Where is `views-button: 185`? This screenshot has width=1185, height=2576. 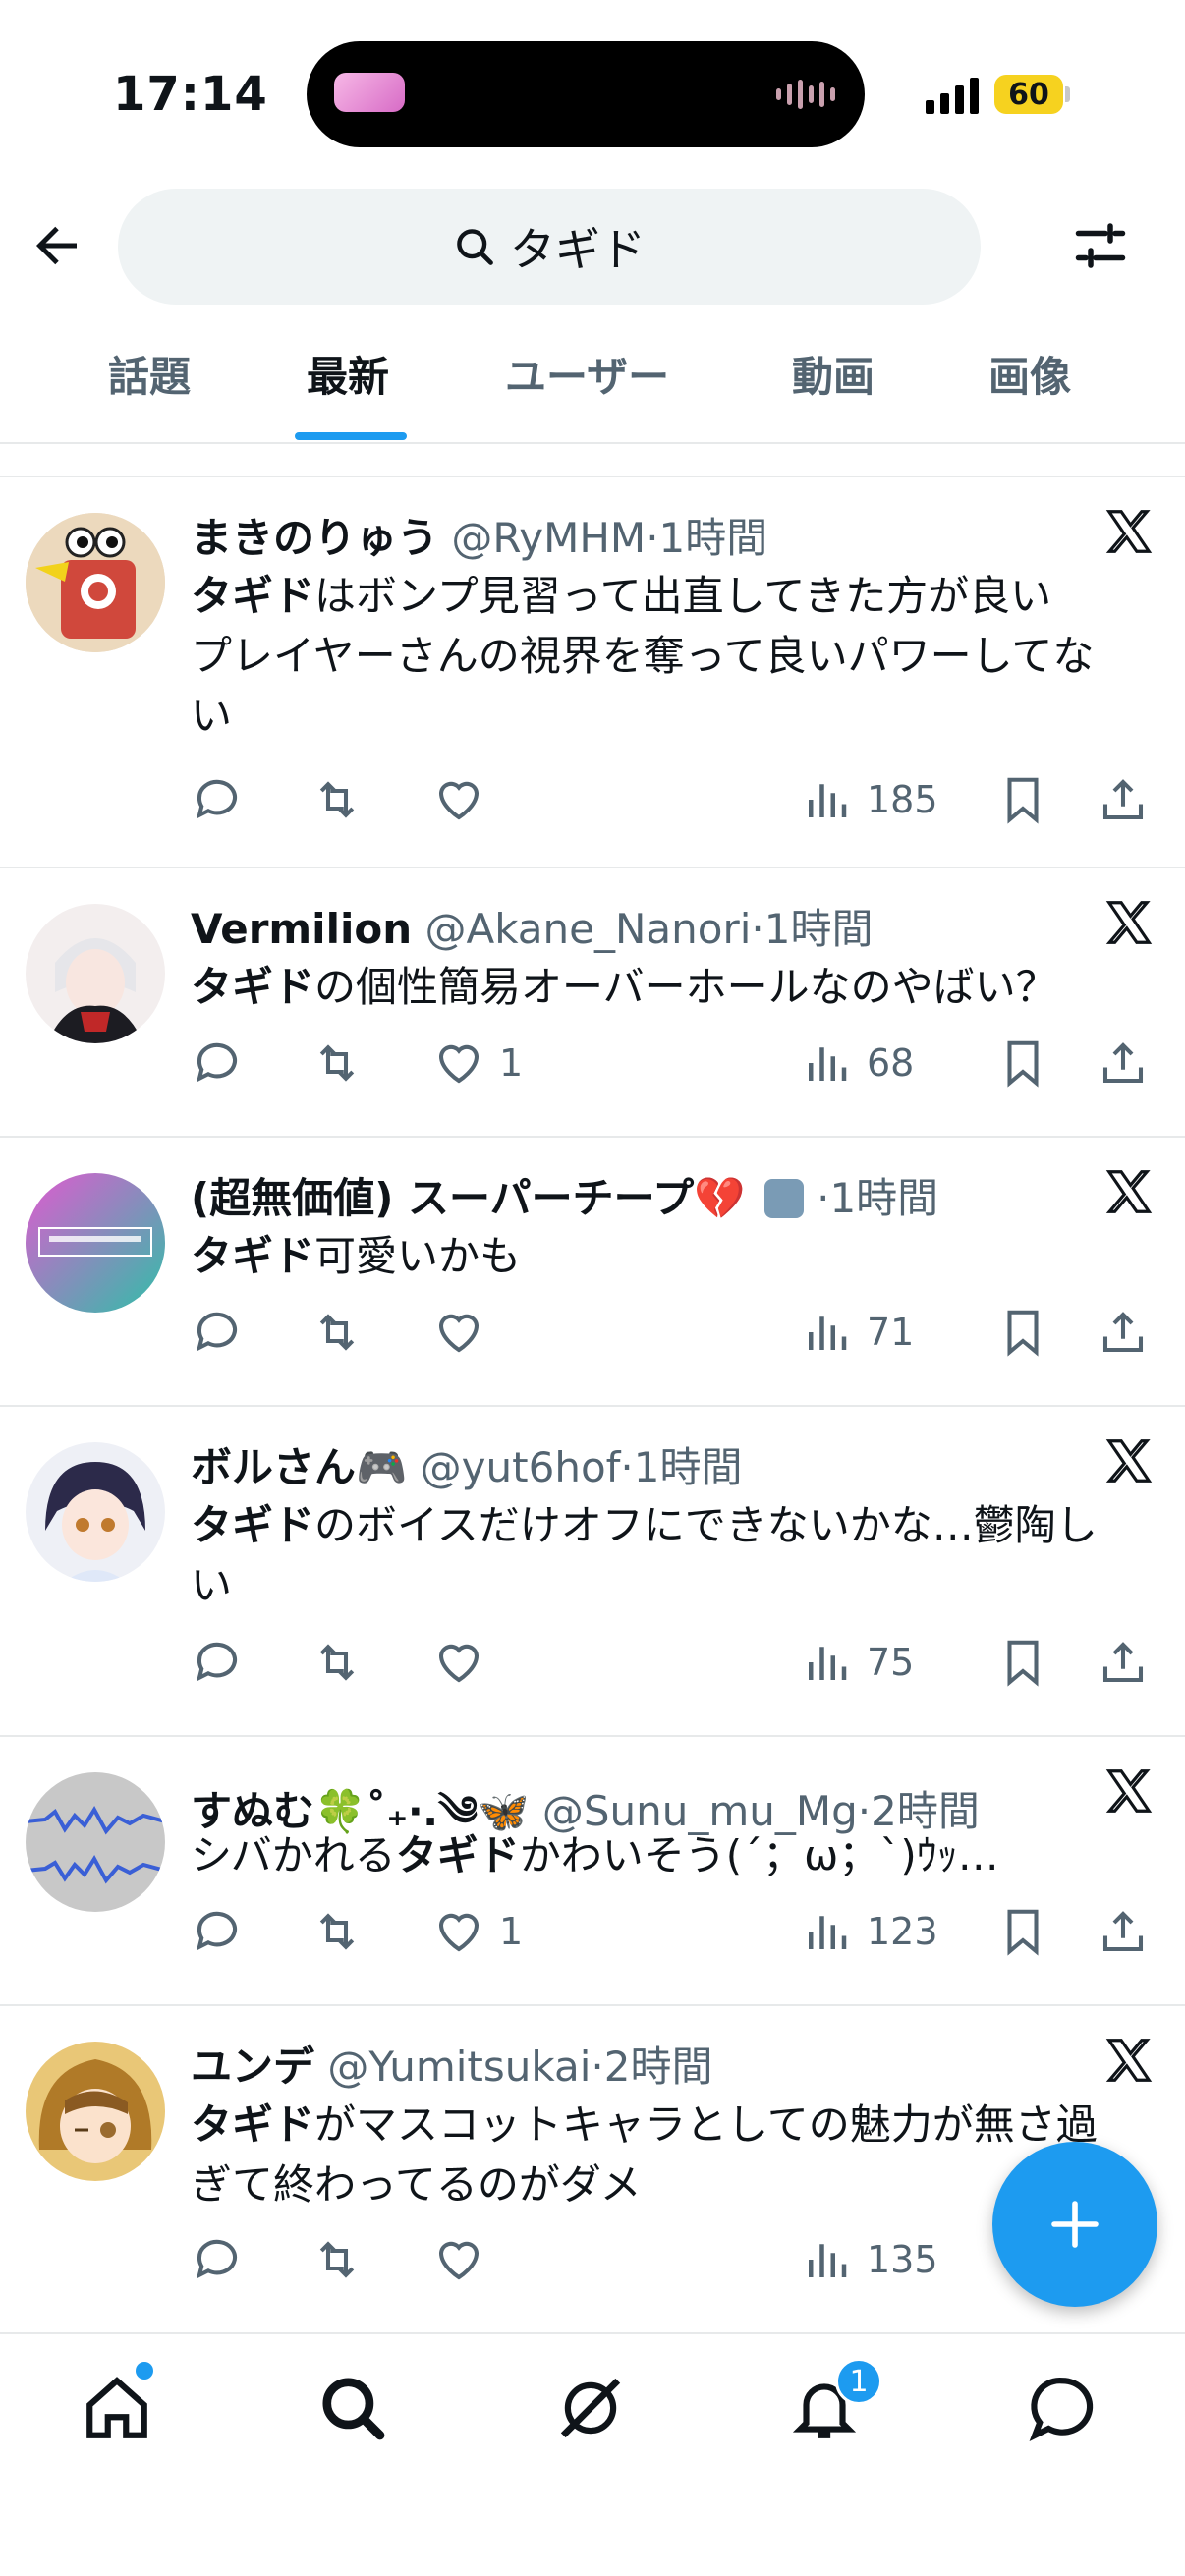 views-button: 185 is located at coordinates (869, 799).